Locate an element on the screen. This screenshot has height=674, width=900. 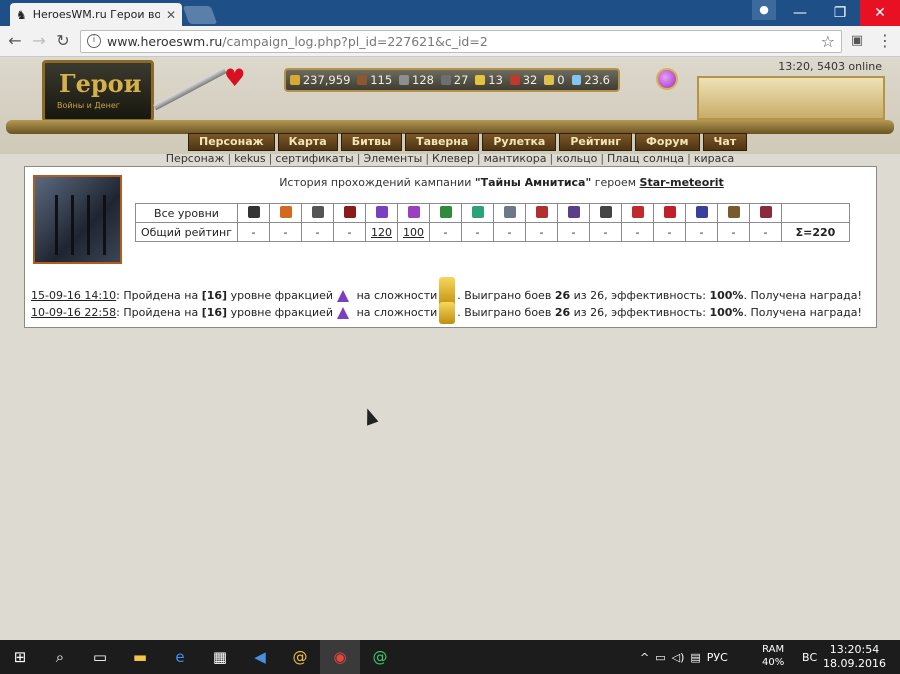
faction-hat-icon is located at coordinates (343, 313).